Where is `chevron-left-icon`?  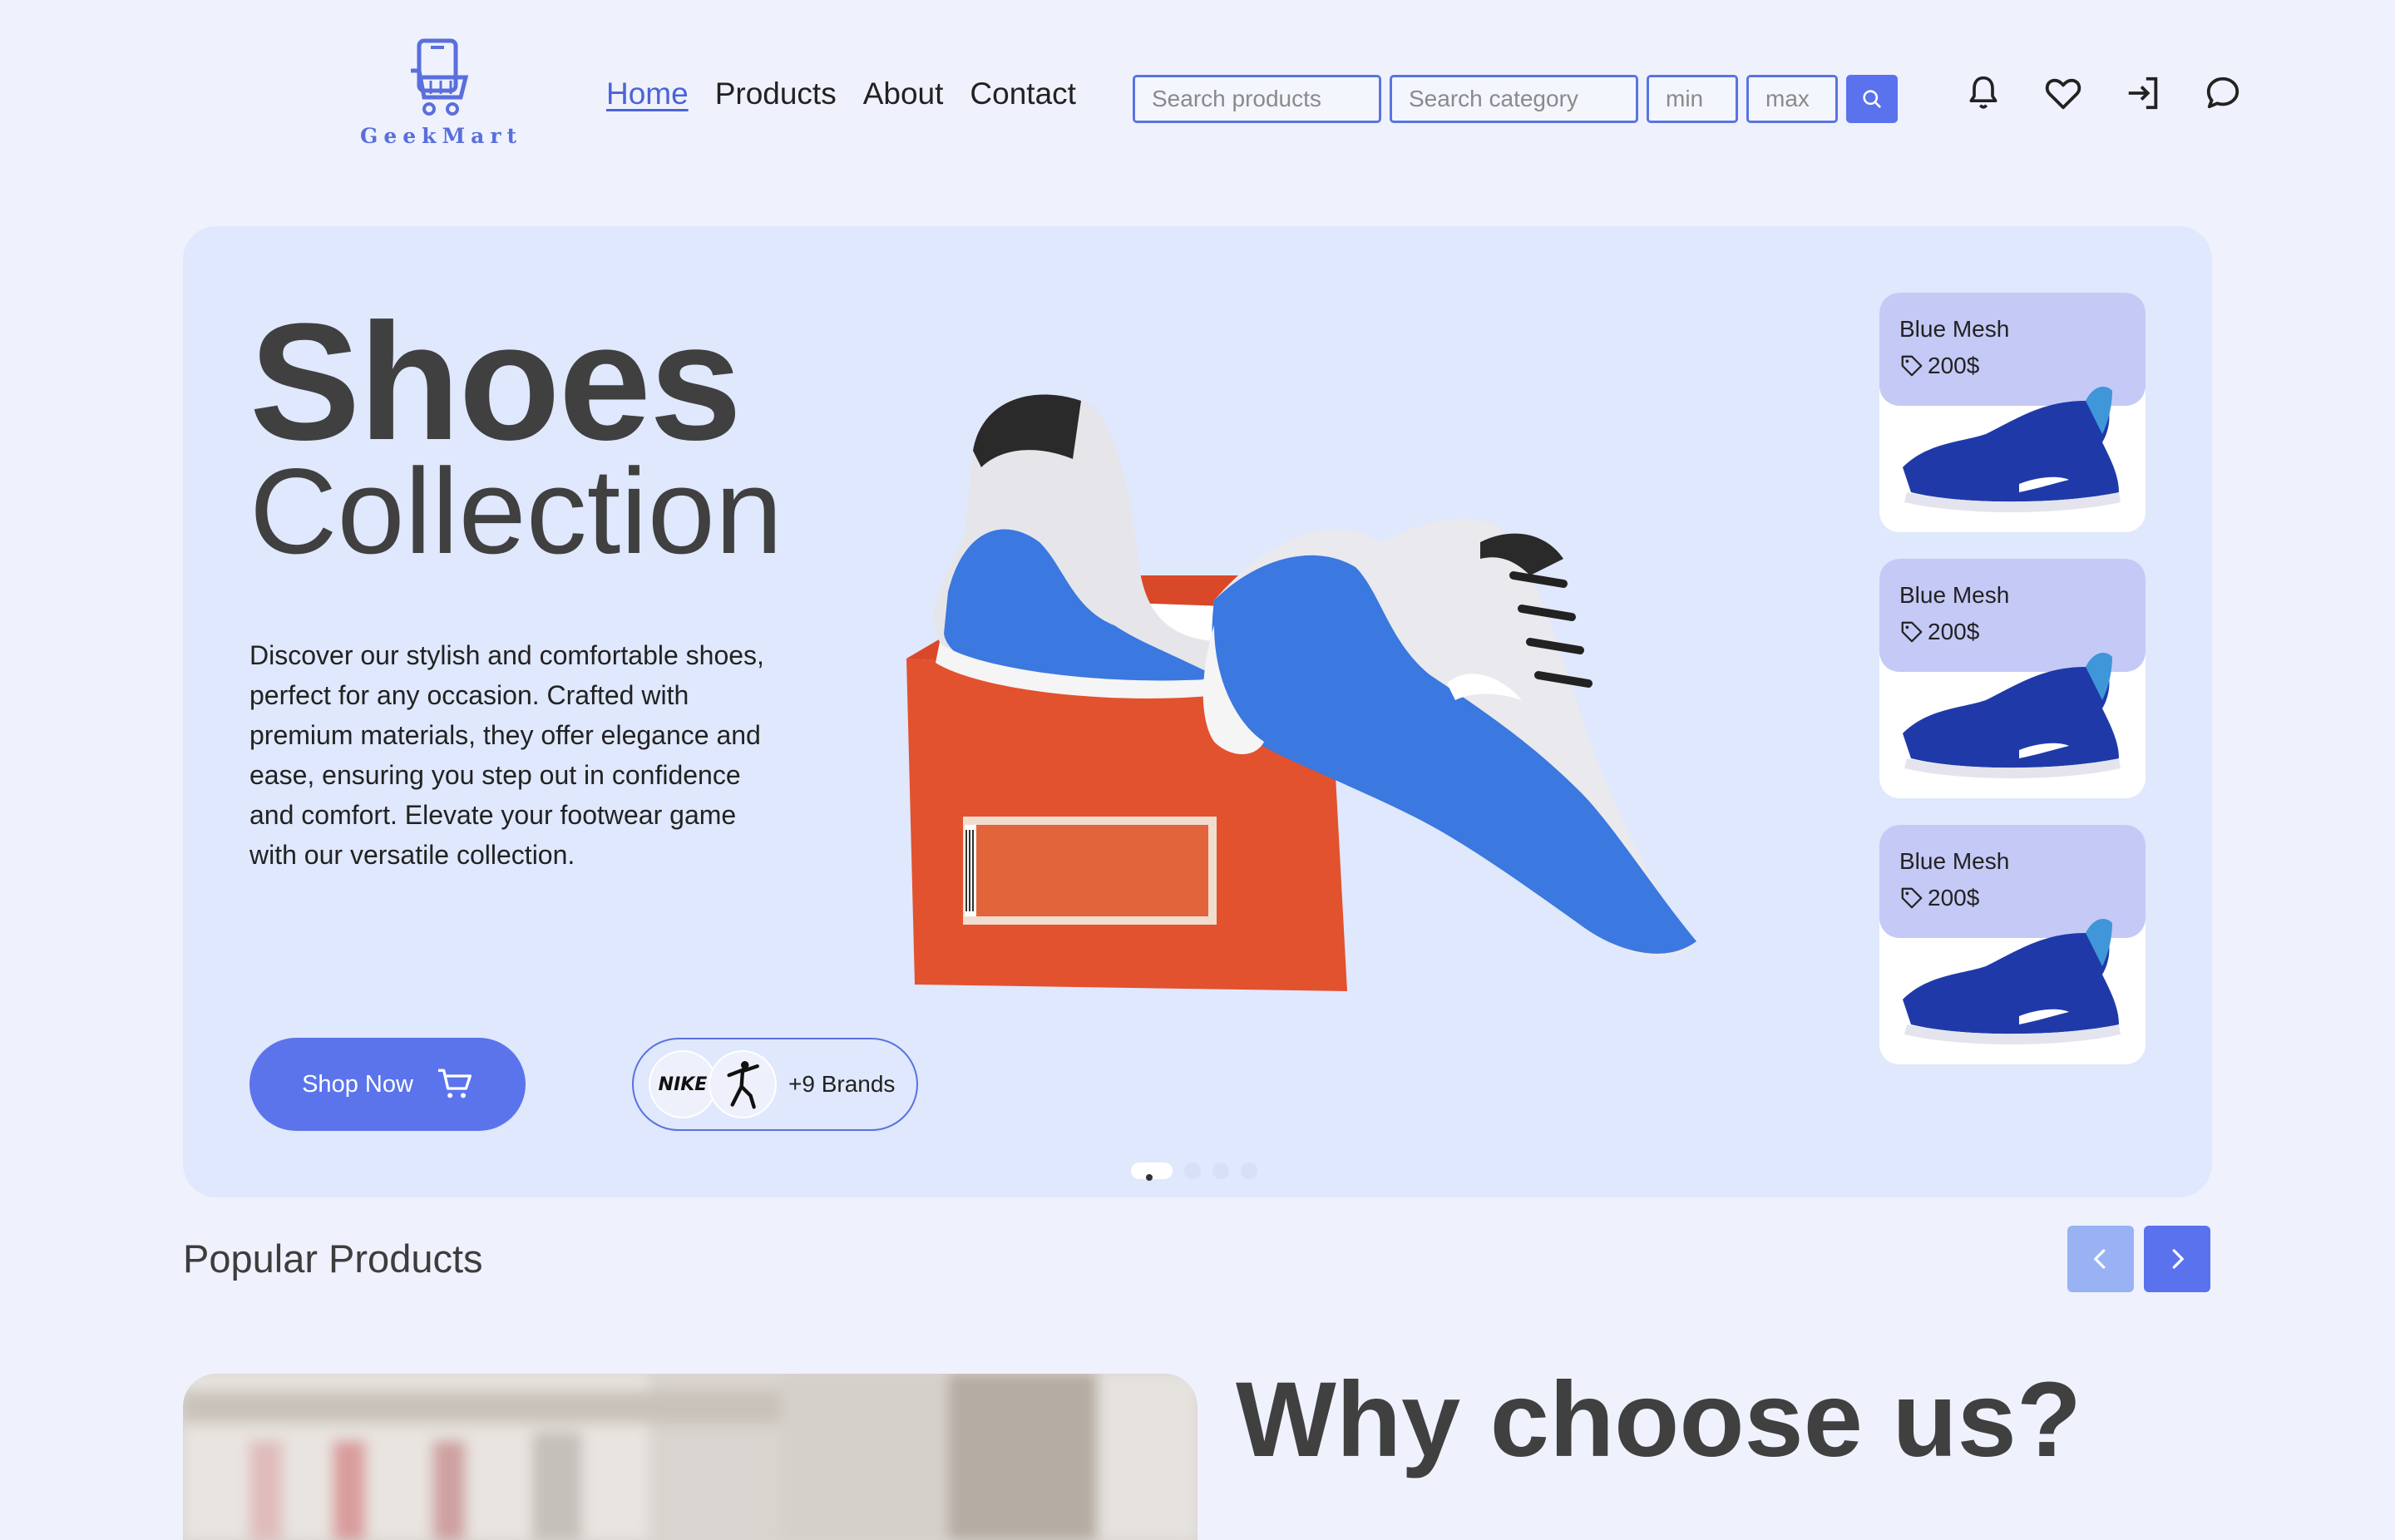 chevron-left-icon is located at coordinates (2100, 1259).